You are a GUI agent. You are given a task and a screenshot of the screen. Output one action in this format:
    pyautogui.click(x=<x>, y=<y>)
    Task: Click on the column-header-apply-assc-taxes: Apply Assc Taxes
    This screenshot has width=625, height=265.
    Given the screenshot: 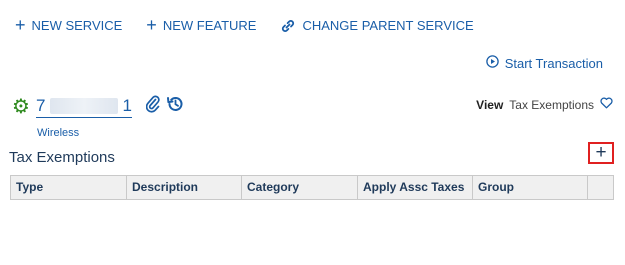 What is the action you would take?
    pyautogui.click(x=415, y=187)
    